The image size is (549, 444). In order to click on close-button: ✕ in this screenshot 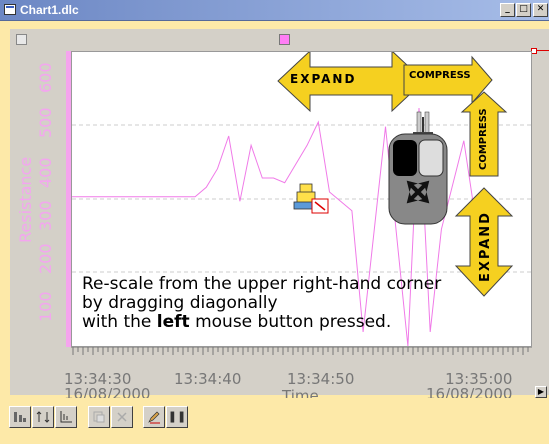, I will do `click(540, 10)`.